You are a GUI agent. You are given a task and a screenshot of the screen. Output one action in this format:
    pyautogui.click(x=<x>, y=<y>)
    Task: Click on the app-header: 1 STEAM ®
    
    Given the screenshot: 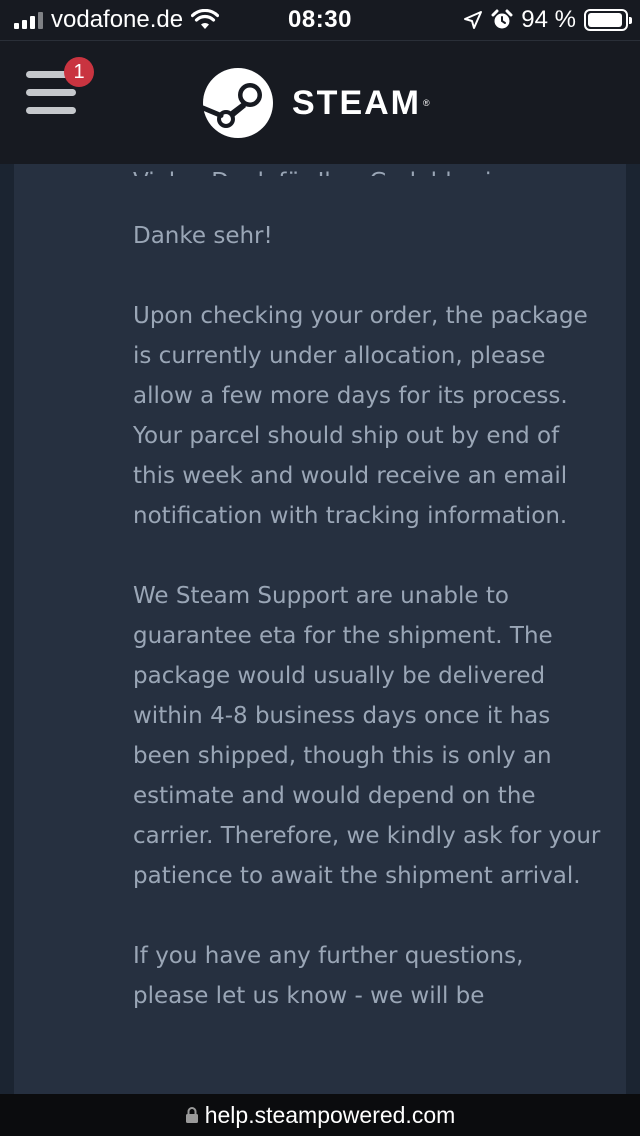 What is the action you would take?
    pyautogui.click(x=320, y=102)
    